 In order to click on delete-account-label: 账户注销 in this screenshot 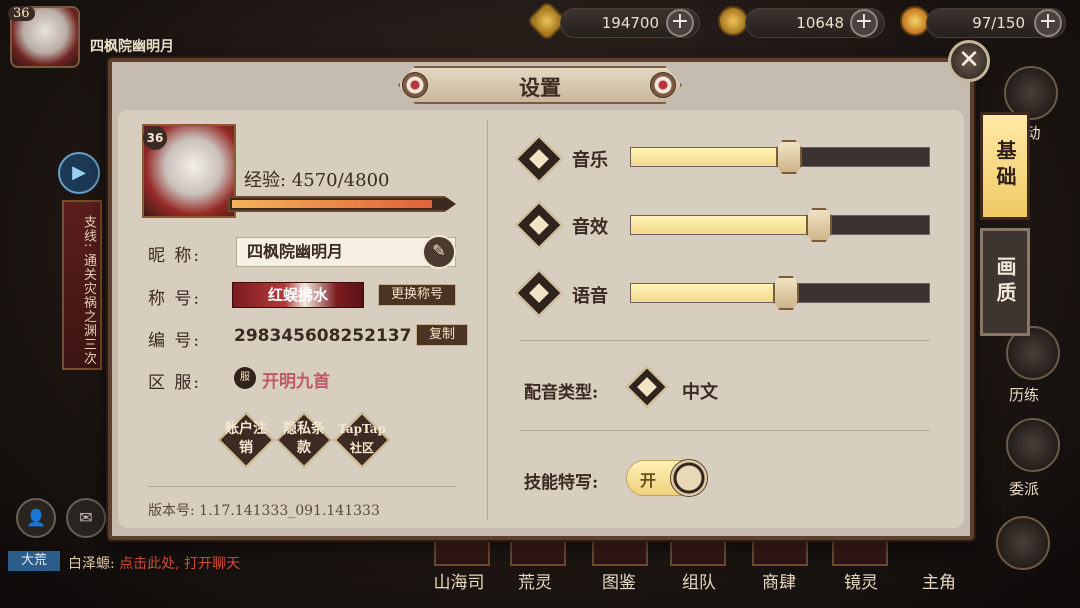, I will do `click(246, 438)`.